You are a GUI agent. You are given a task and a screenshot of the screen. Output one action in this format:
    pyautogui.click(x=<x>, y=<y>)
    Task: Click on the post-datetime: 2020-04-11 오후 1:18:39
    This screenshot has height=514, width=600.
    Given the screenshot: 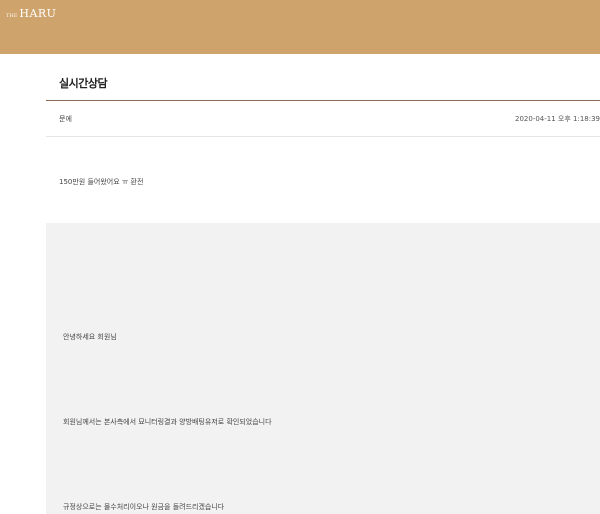 What is the action you would take?
    pyautogui.click(x=557, y=119)
    